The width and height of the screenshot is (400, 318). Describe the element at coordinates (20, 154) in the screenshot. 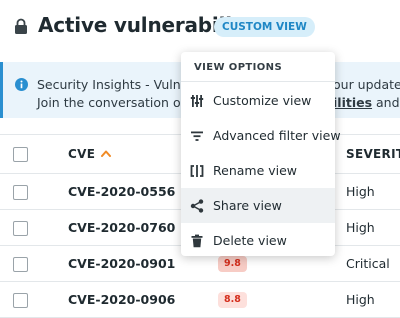

I see `select-all-checkbox` at that location.